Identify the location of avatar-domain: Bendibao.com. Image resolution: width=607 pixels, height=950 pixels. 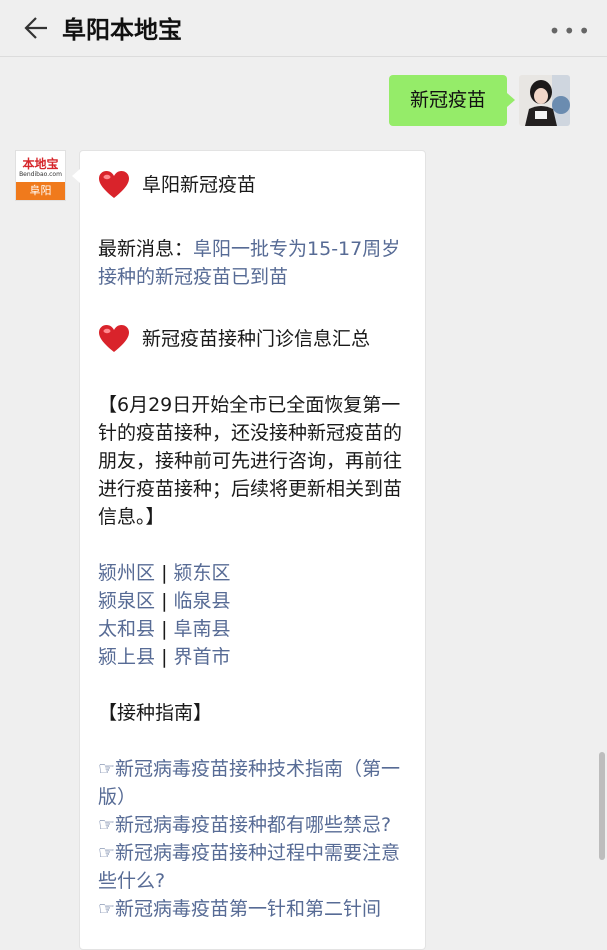
(40, 174).